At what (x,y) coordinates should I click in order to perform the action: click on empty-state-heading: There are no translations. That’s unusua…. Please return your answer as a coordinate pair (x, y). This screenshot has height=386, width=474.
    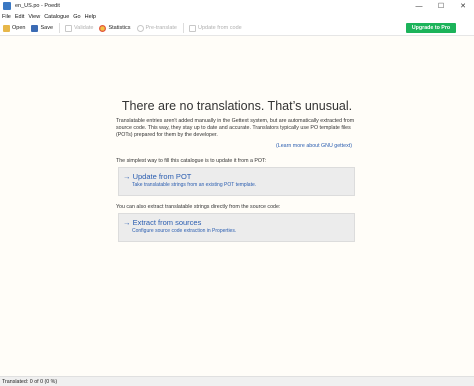
    Looking at the image, I should click on (237, 106).